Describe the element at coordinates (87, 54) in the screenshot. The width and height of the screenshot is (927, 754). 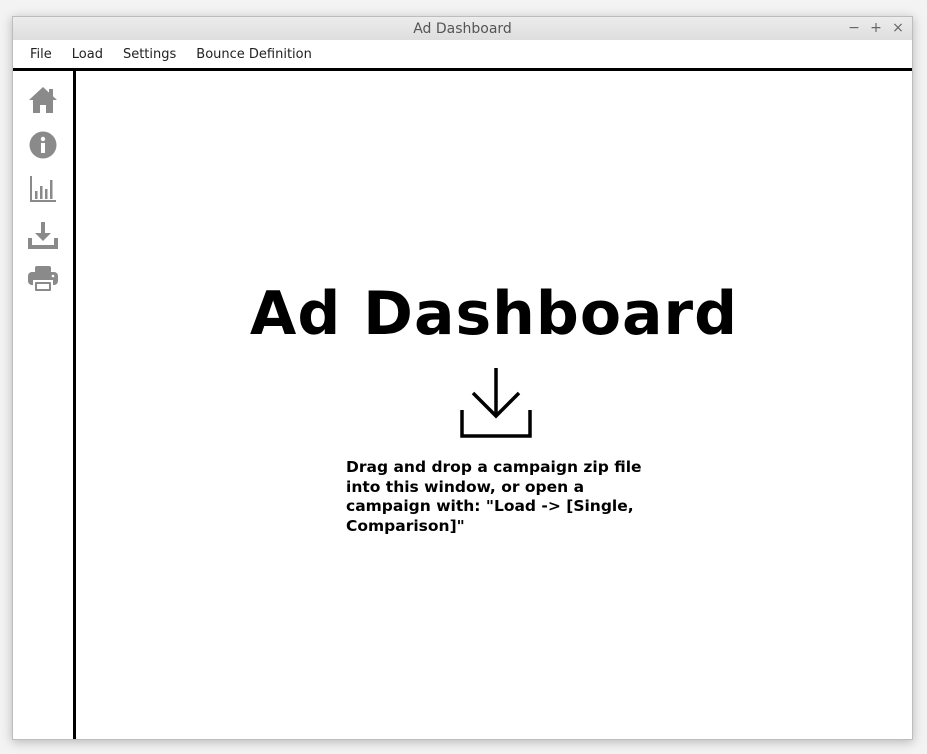
I see `menu-load: Load` at that location.